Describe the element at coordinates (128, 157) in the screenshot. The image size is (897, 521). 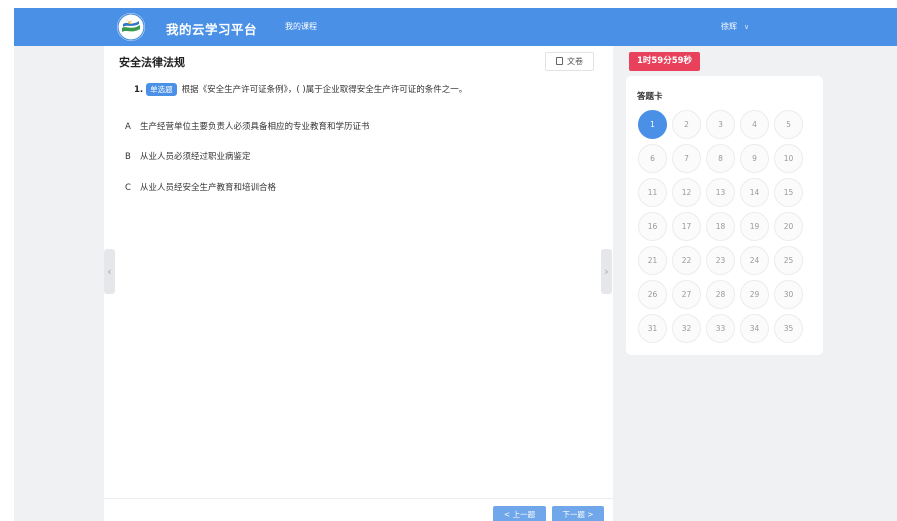
I see `option-letter: B` at that location.